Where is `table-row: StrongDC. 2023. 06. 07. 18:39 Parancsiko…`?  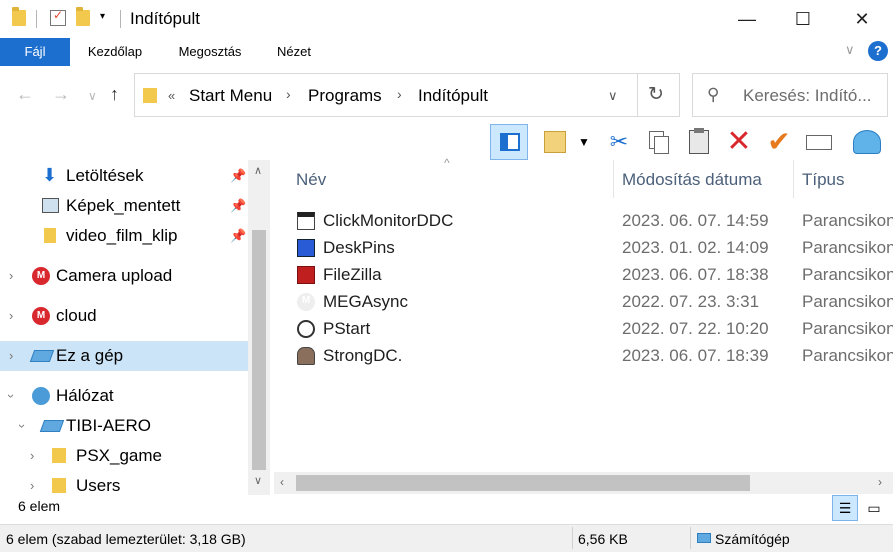
table-row: StrongDC. 2023. 06. 07. 18:39 Parancsiko… is located at coordinates (584, 355).